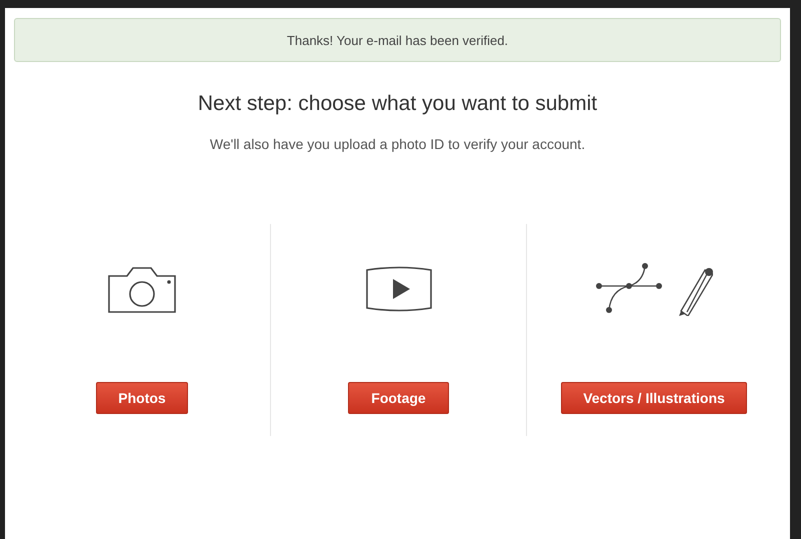  What do you see at coordinates (654, 398) in the screenshot?
I see `submit-type-button: Vectors / Illustrations` at bounding box center [654, 398].